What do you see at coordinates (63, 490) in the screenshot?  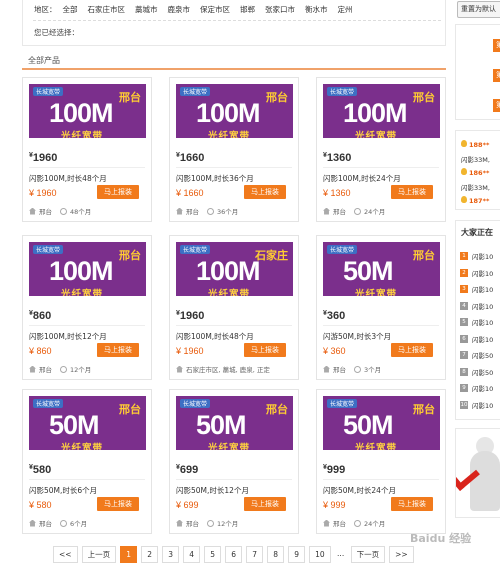 I see `product-name: 闪影50M,时长6个月` at bounding box center [63, 490].